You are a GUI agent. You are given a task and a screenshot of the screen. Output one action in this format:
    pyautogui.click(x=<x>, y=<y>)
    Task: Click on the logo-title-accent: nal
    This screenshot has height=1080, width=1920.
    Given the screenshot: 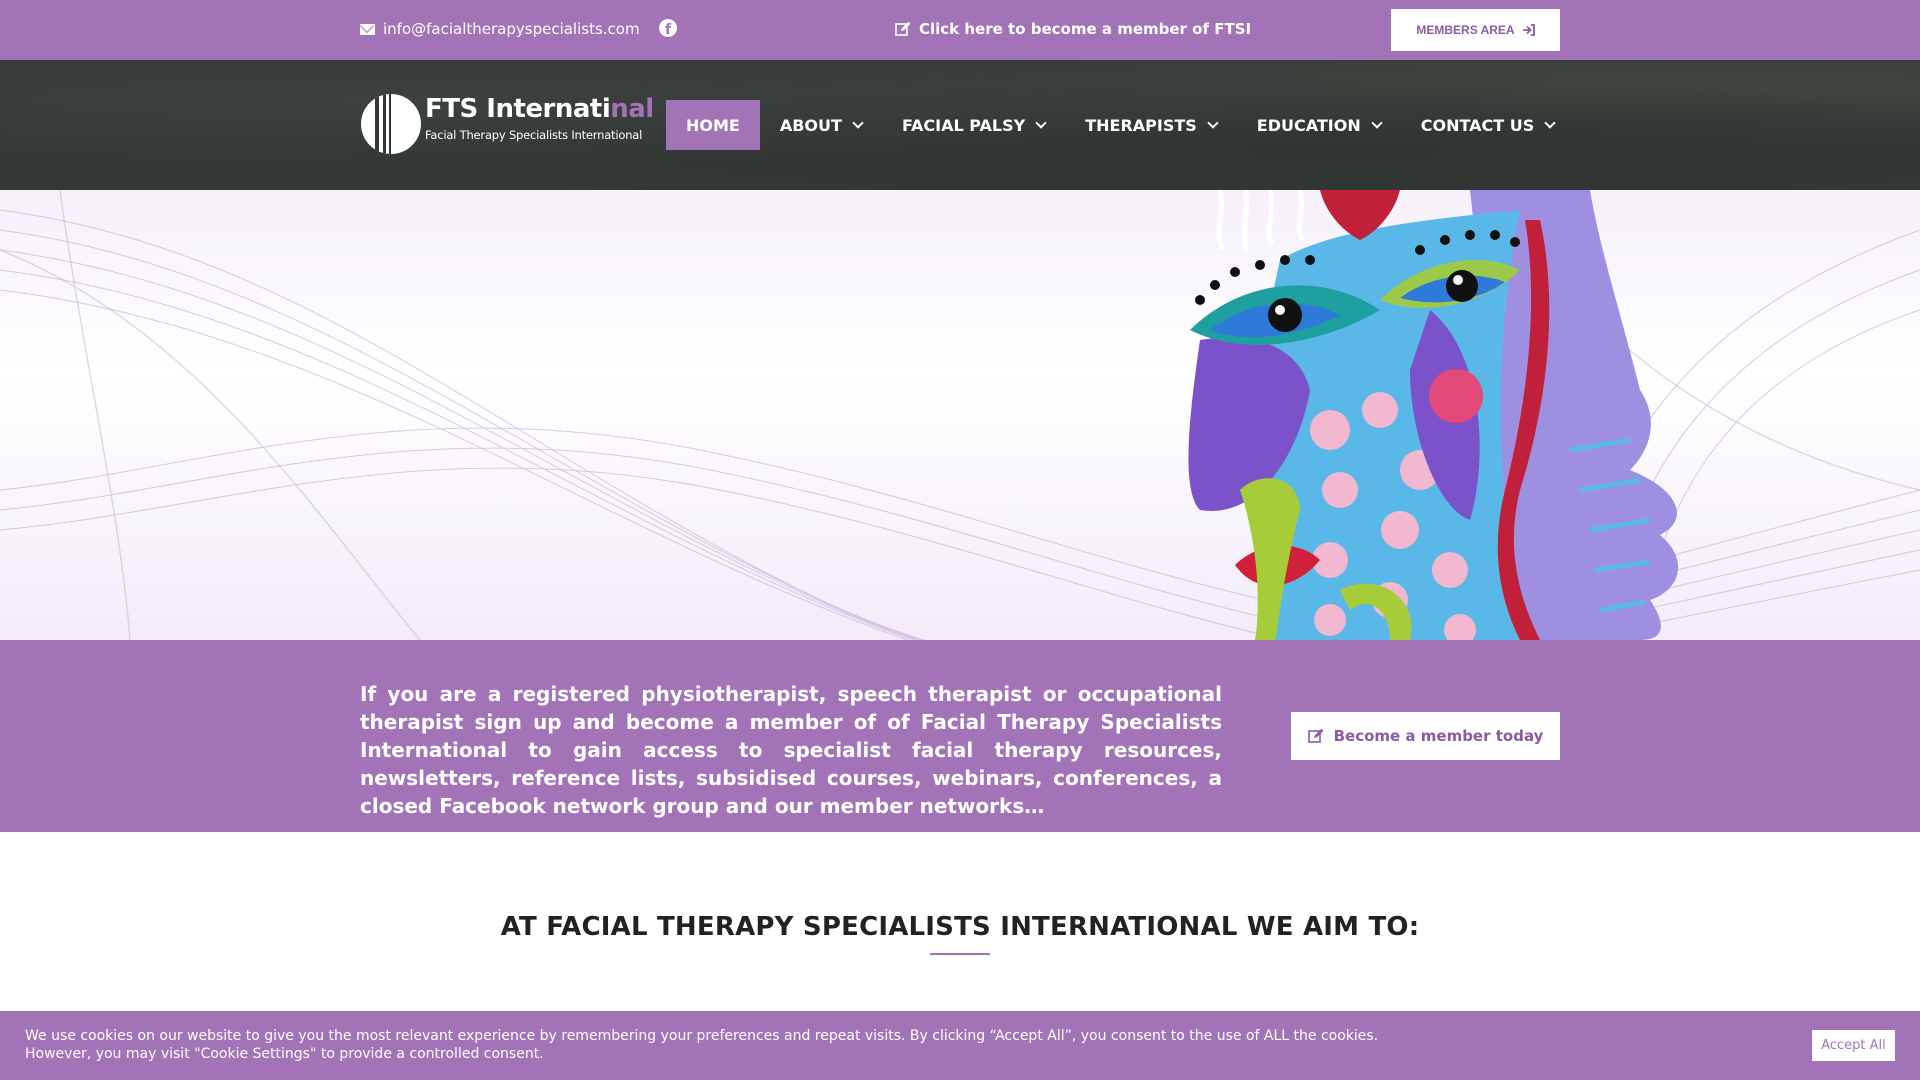 What is the action you would take?
    pyautogui.click(x=632, y=109)
    